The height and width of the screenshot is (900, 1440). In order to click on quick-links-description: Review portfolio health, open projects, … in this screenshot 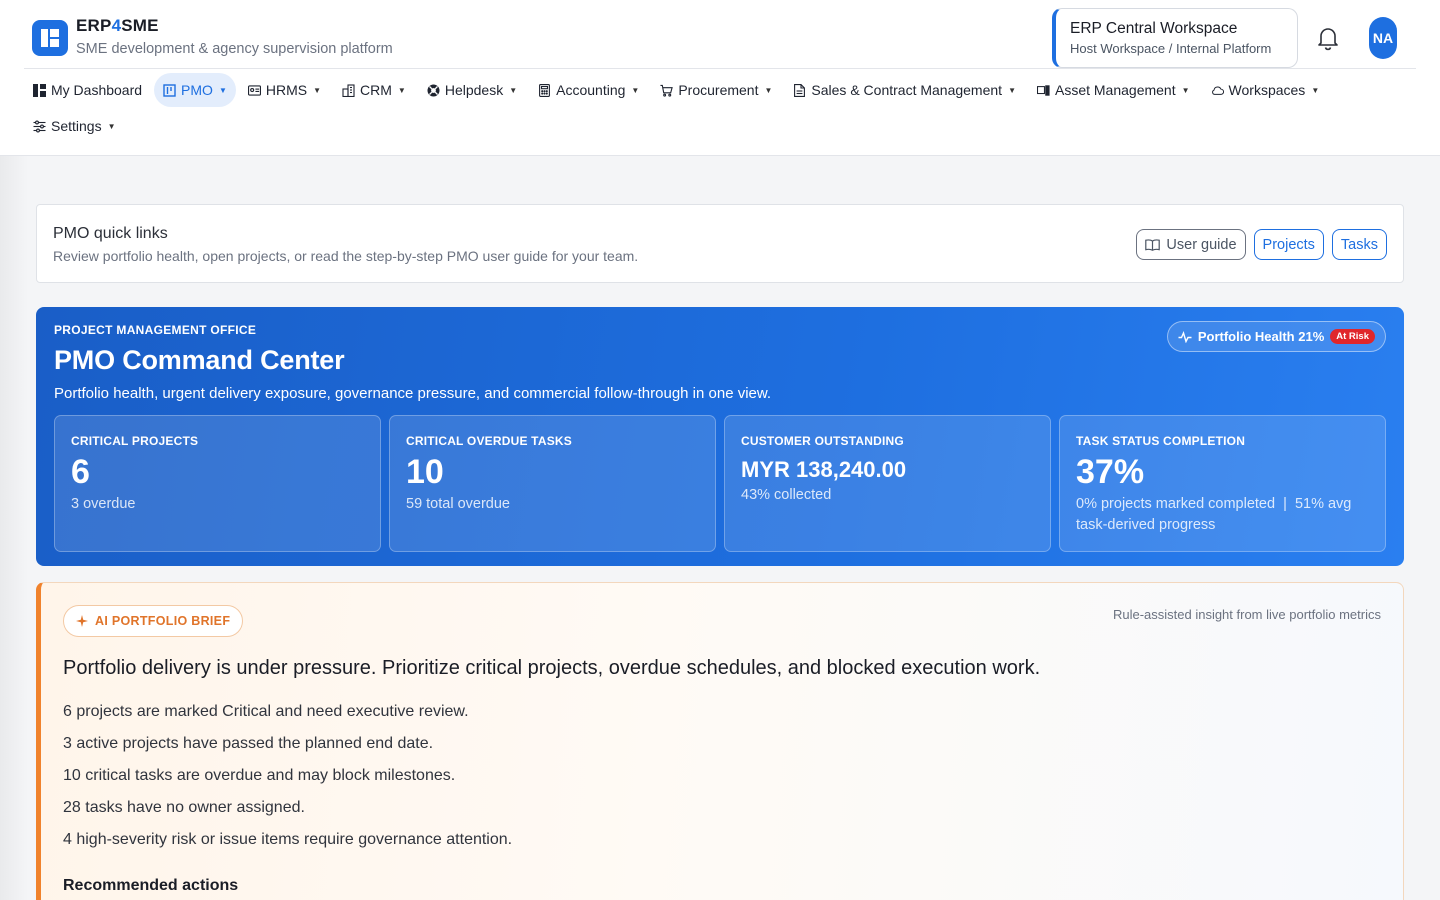, I will do `click(346, 256)`.